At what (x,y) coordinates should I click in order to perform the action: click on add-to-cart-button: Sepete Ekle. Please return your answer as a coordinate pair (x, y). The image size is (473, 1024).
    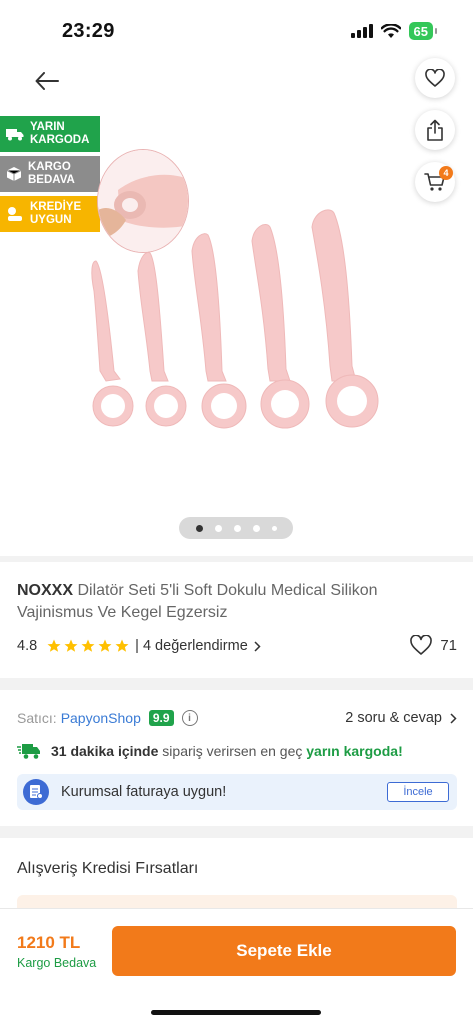
    Looking at the image, I should click on (284, 951).